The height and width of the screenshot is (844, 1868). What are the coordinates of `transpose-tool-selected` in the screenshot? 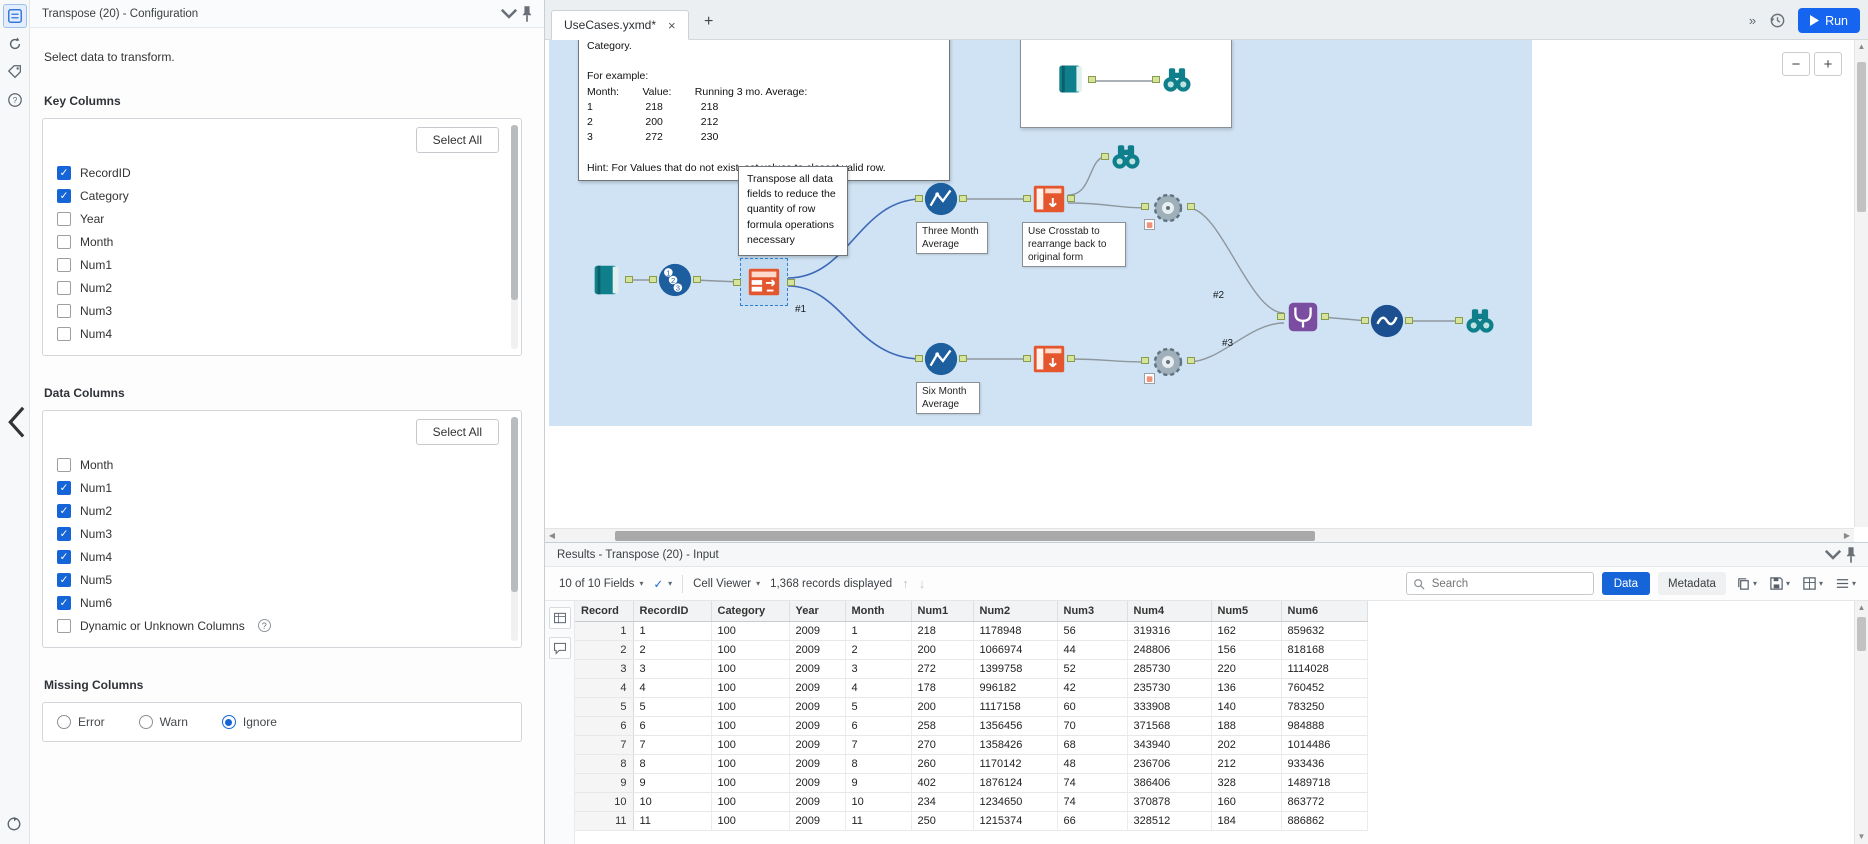 It's located at (764, 282).